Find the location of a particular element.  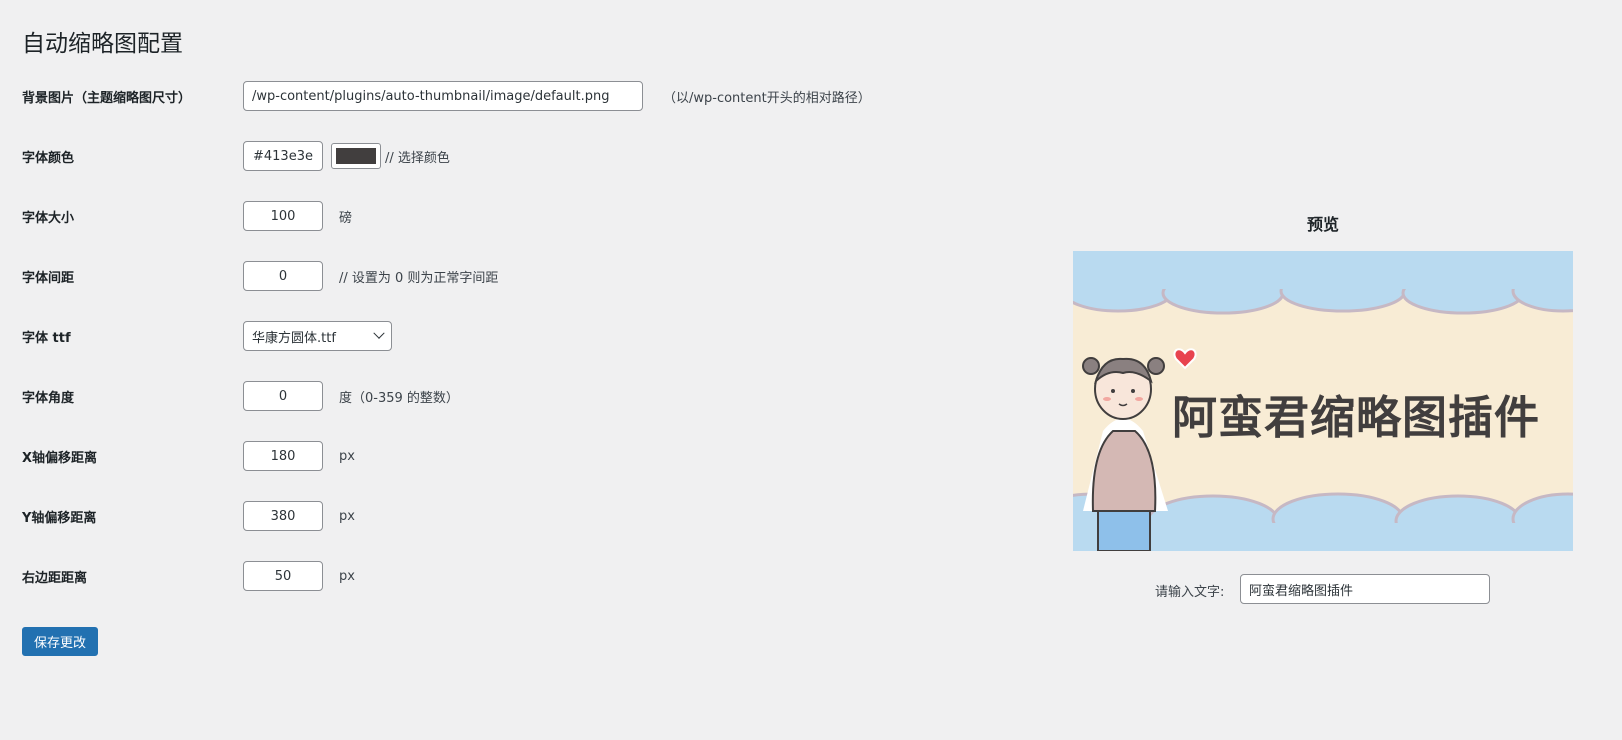

font-ttf-select: 华康方圆体.ttf is located at coordinates (317, 336).